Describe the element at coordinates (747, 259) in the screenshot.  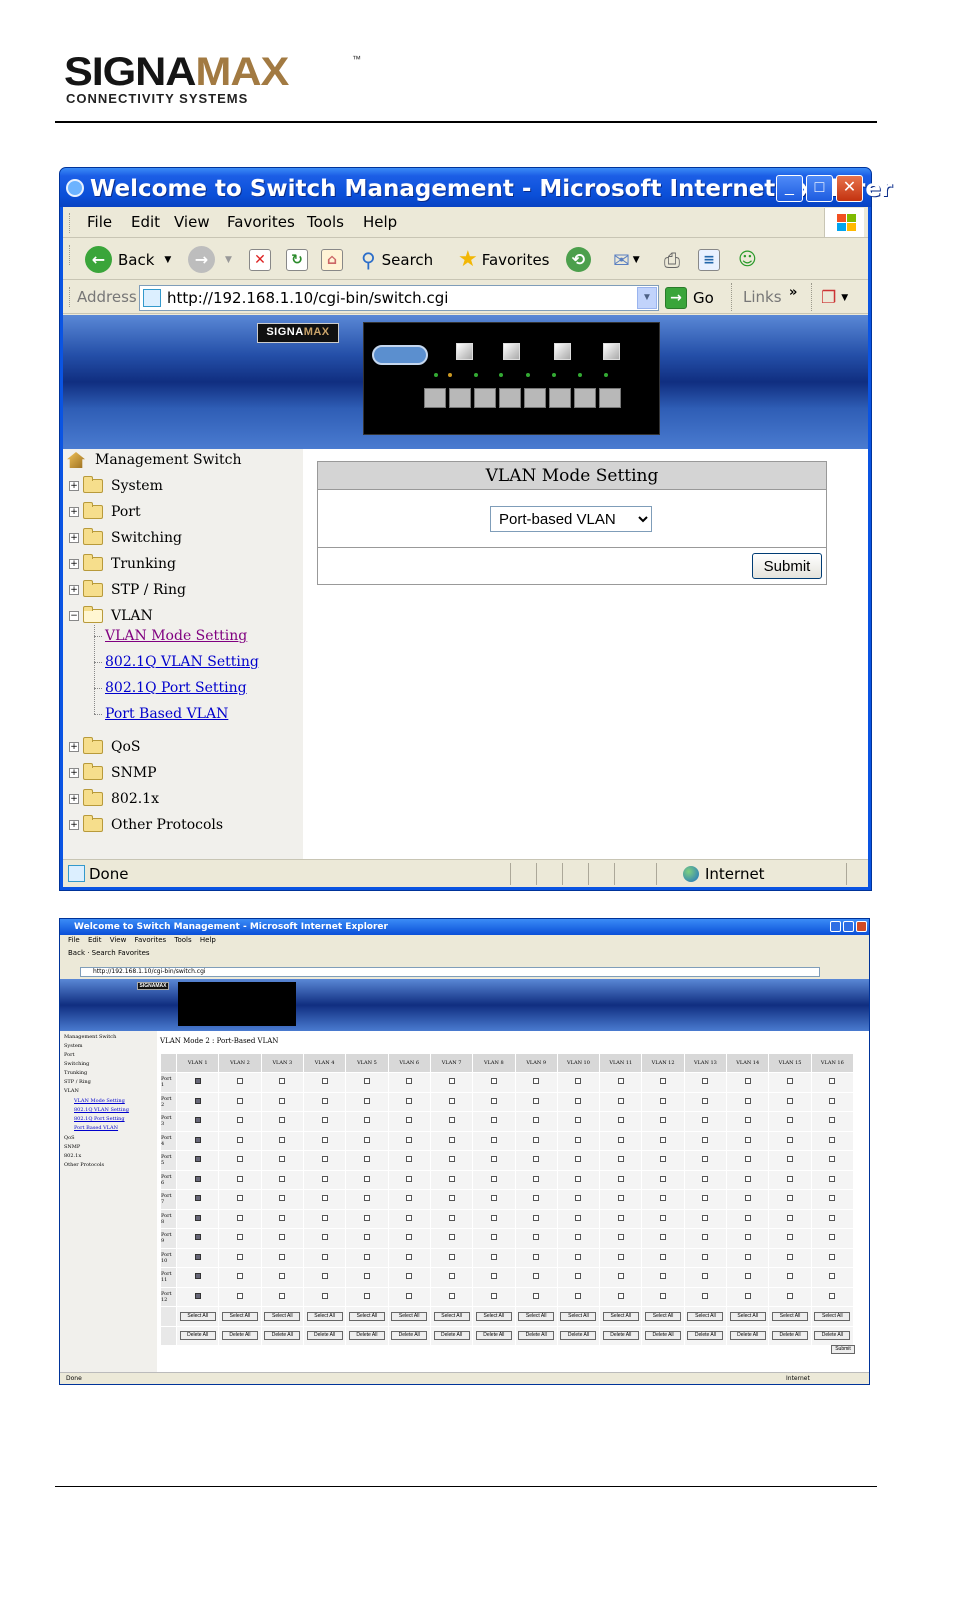
I see `messenger-button: ☺` at that location.